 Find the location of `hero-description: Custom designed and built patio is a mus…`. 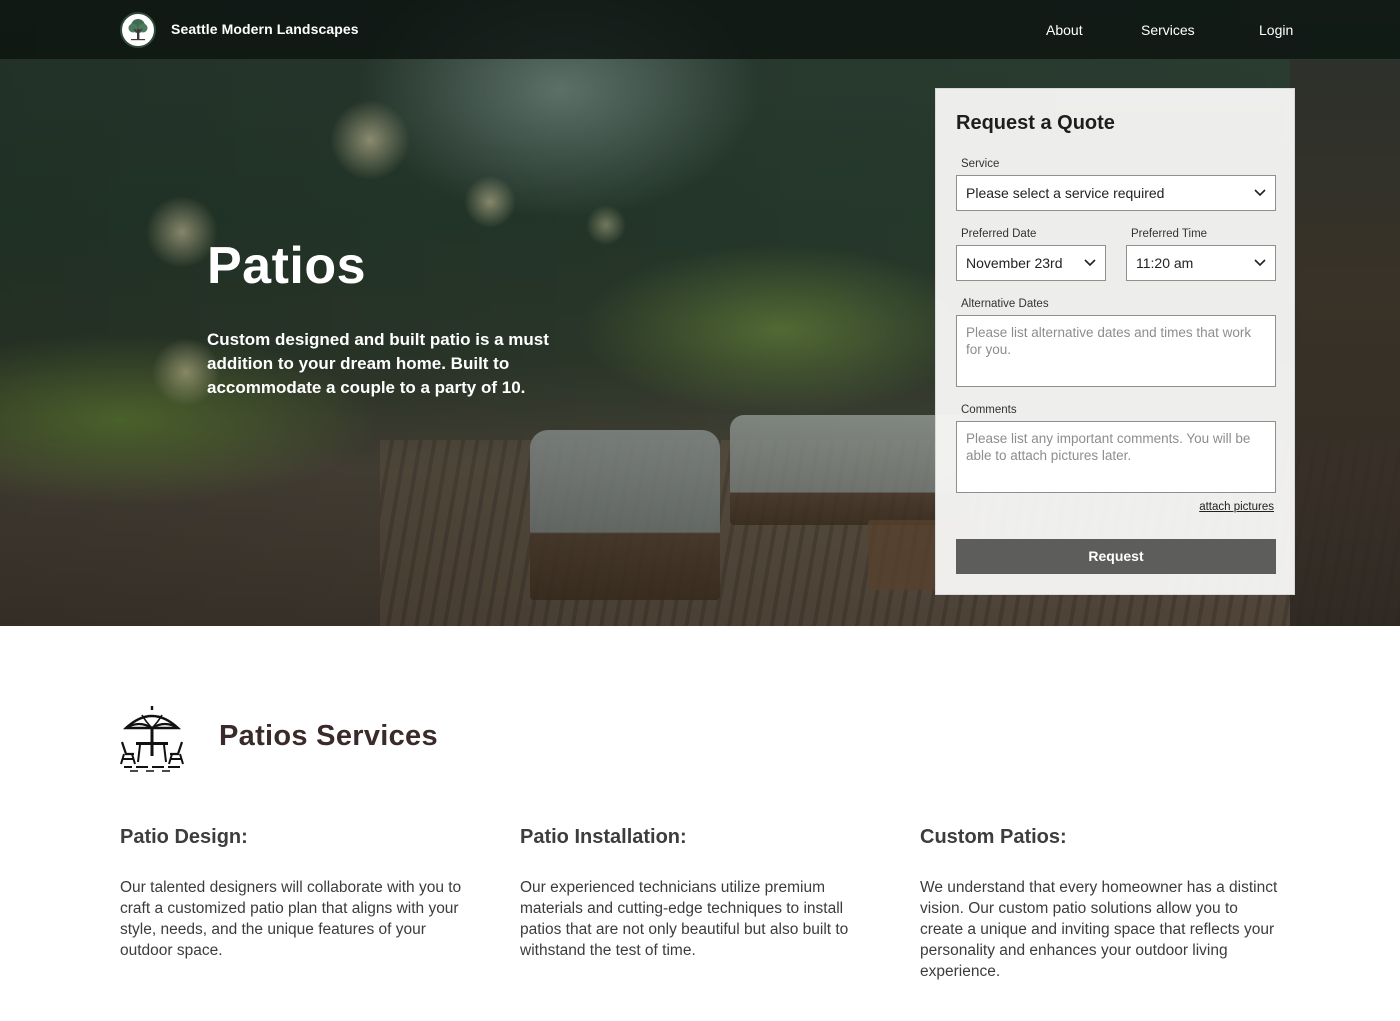

hero-description: Custom designed and built patio is a mus… is located at coordinates (378, 363).